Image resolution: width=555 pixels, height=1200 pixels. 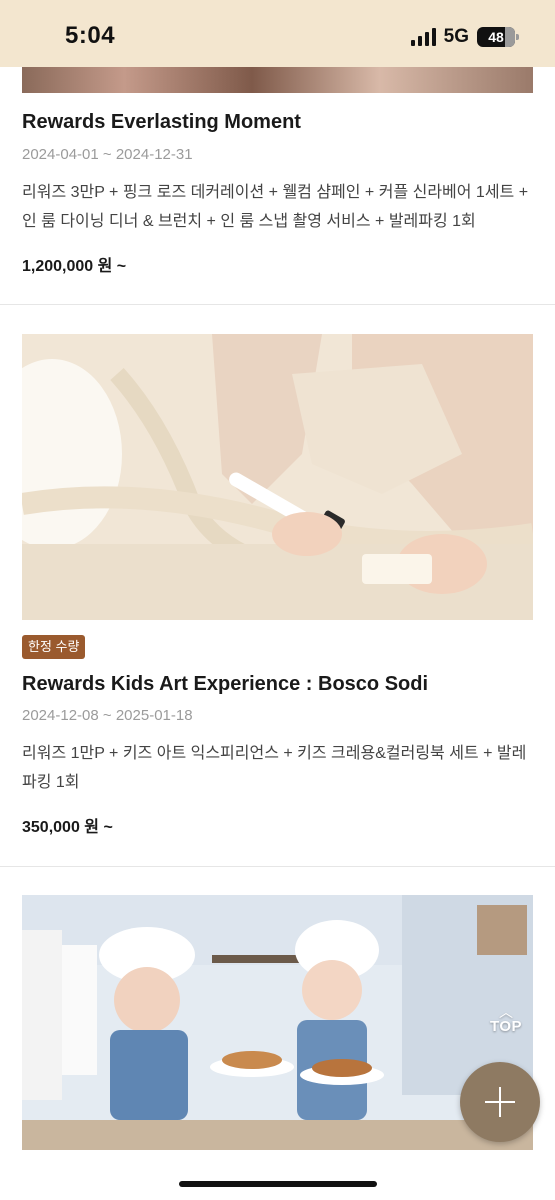 I want to click on offer-date: 2024-04-01 ~ 2024-12-31, so click(x=107, y=154).